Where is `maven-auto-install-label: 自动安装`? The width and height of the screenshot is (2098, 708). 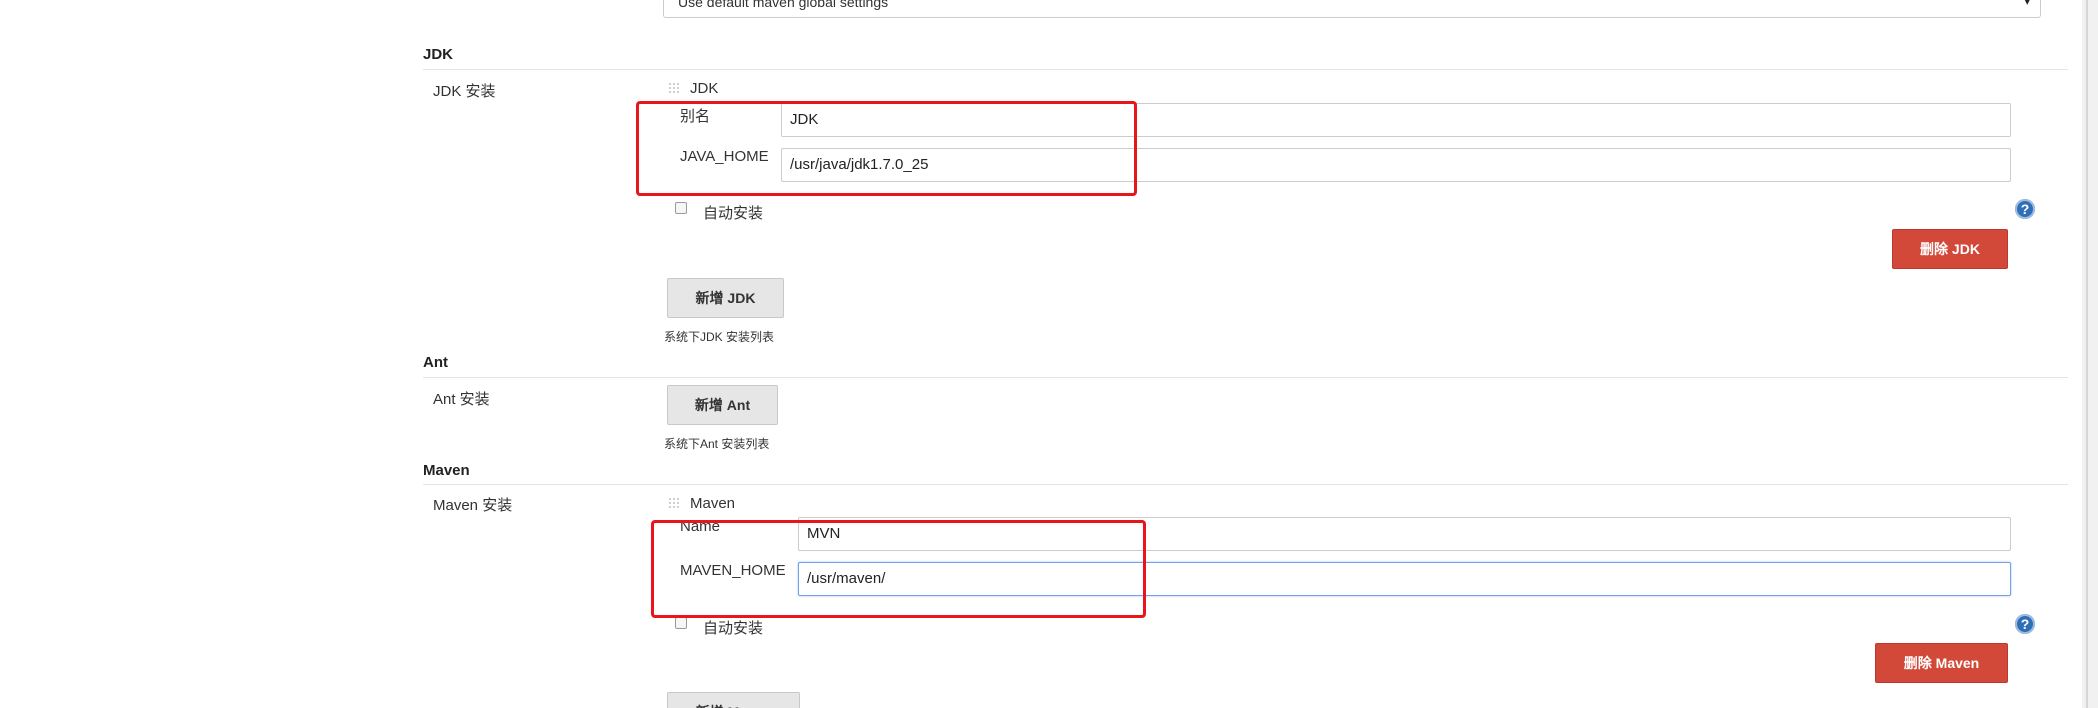 maven-auto-install-label: 自动安装 is located at coordinates (733, 628).